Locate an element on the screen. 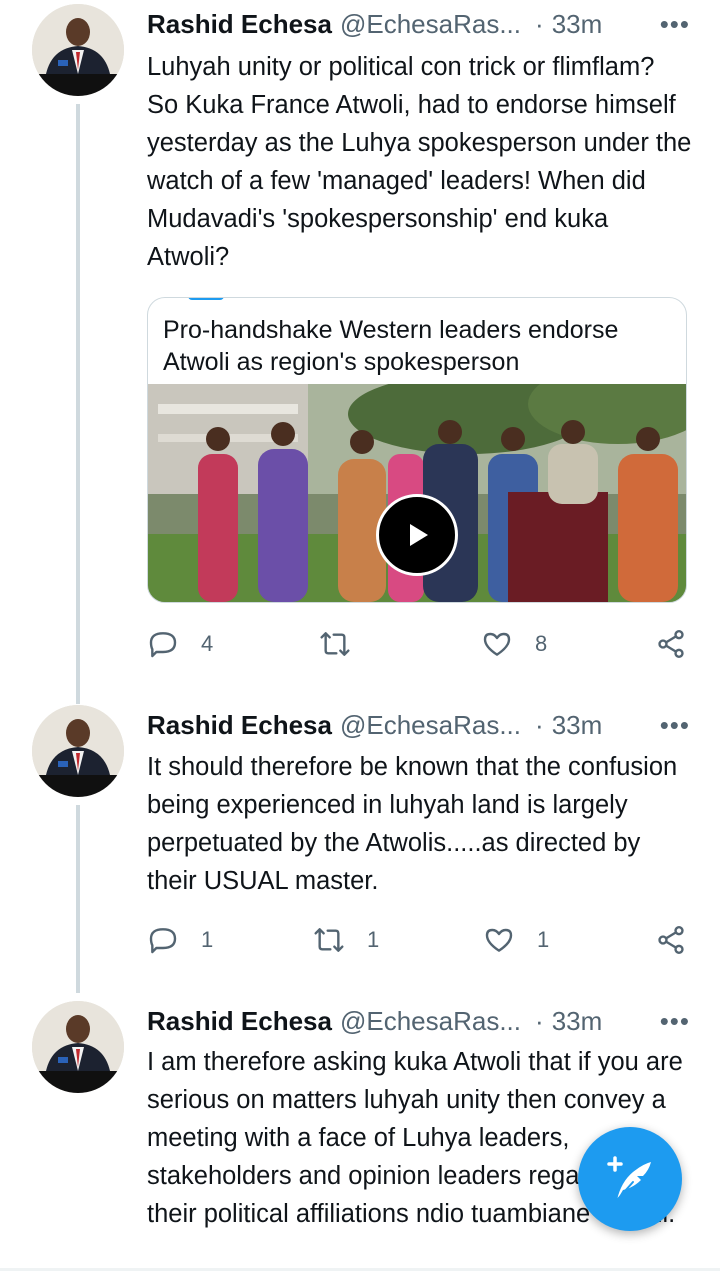  compose-tweet-button is located at coordinates (630, 1179).